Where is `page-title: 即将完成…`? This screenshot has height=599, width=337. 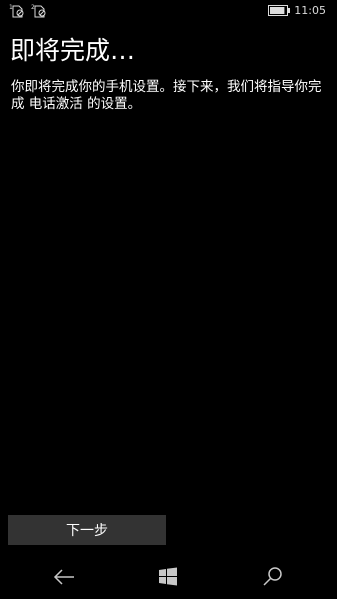
page-title: 即将完成… is located at coordinates (73, 50).